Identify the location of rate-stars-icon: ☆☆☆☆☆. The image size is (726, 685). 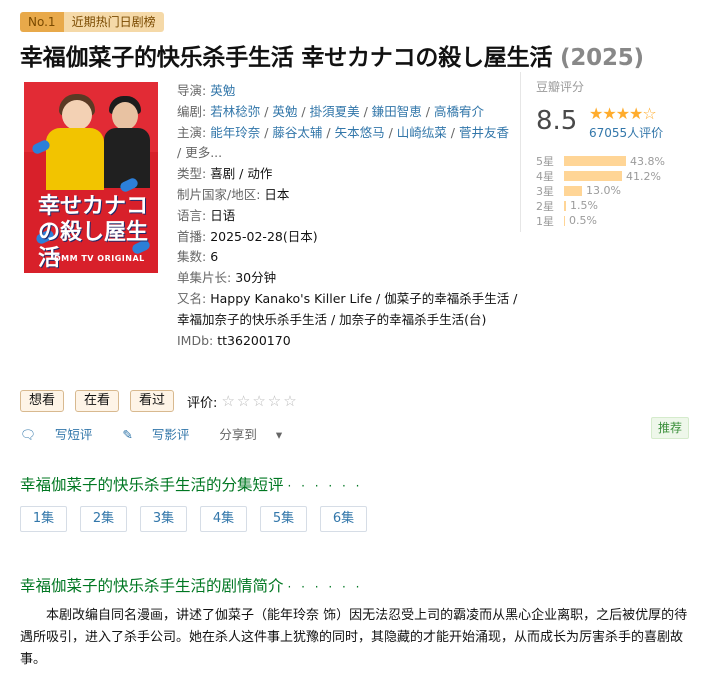
(259, 401).